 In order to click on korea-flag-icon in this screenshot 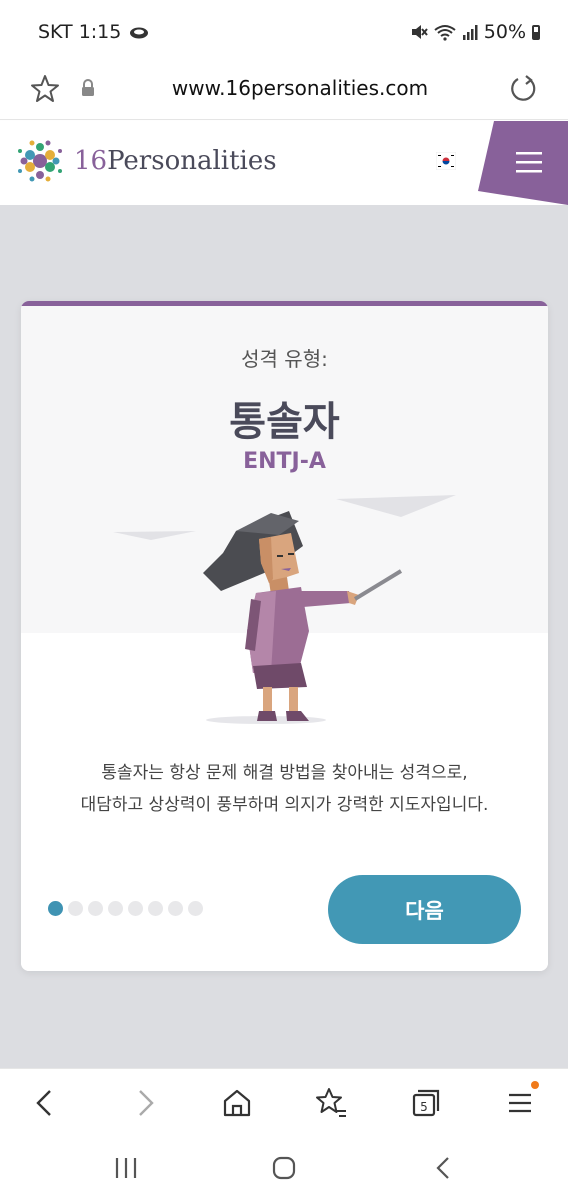, I will do `click(446, 161)`.